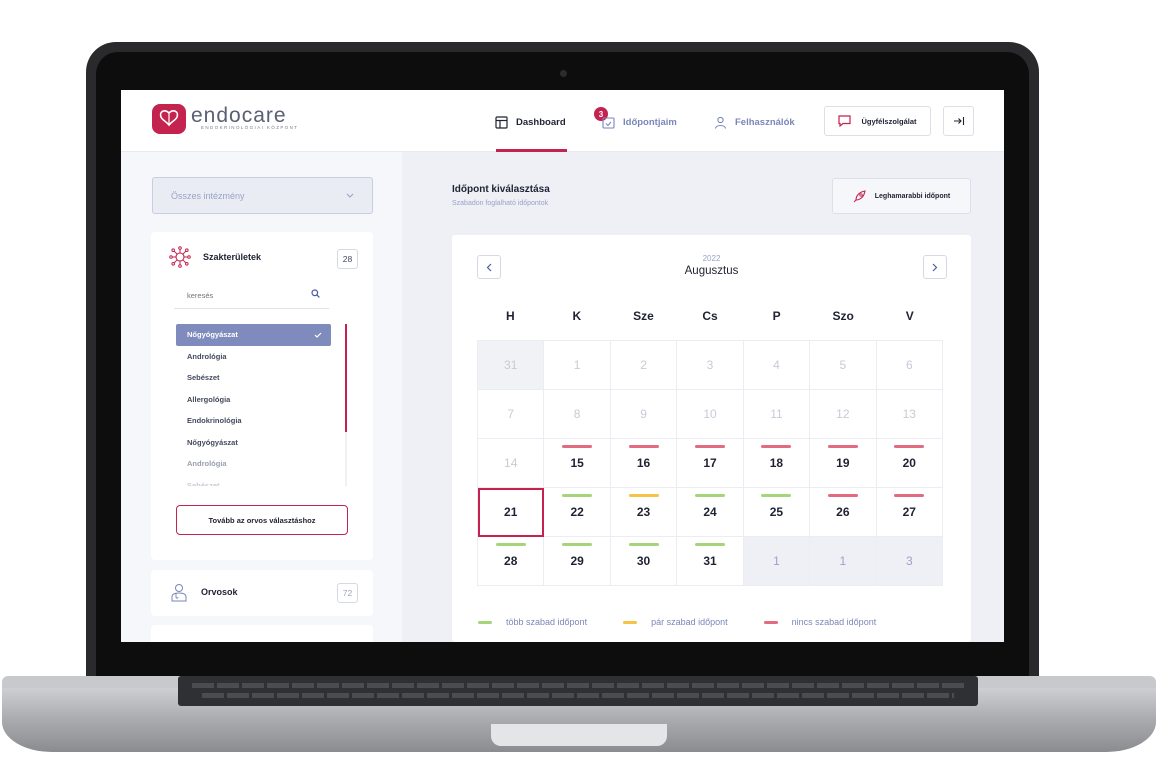  Describe the element at coordinates (232, 257) in the screenshot. I see `specialties-title: Szakterületek` at that location.